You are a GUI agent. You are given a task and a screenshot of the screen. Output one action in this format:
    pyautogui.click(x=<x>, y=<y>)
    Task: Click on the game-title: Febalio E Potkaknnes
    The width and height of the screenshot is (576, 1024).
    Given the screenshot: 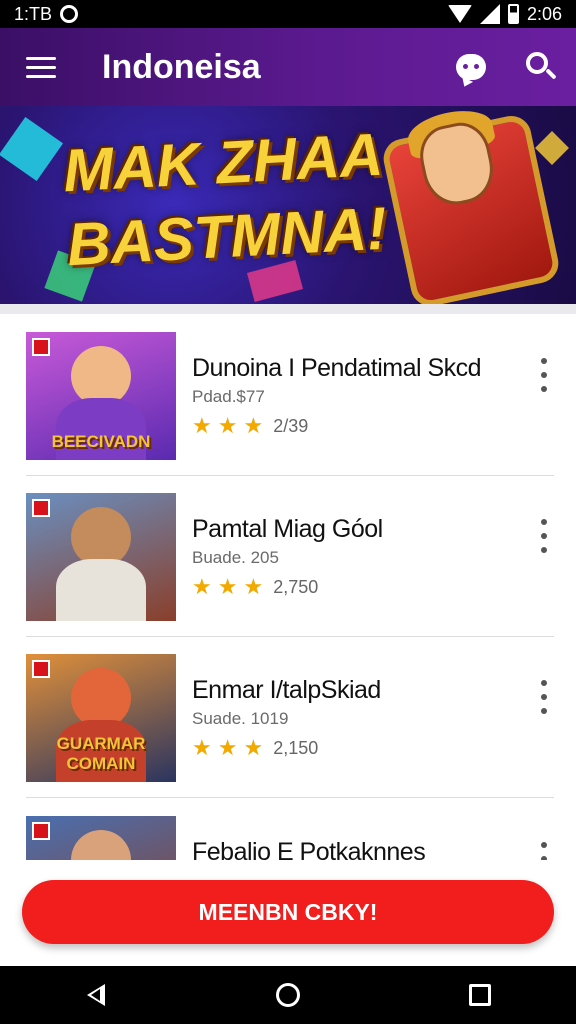 What is the action you would take?
    pyautogui.click(x=309, y=849)
    